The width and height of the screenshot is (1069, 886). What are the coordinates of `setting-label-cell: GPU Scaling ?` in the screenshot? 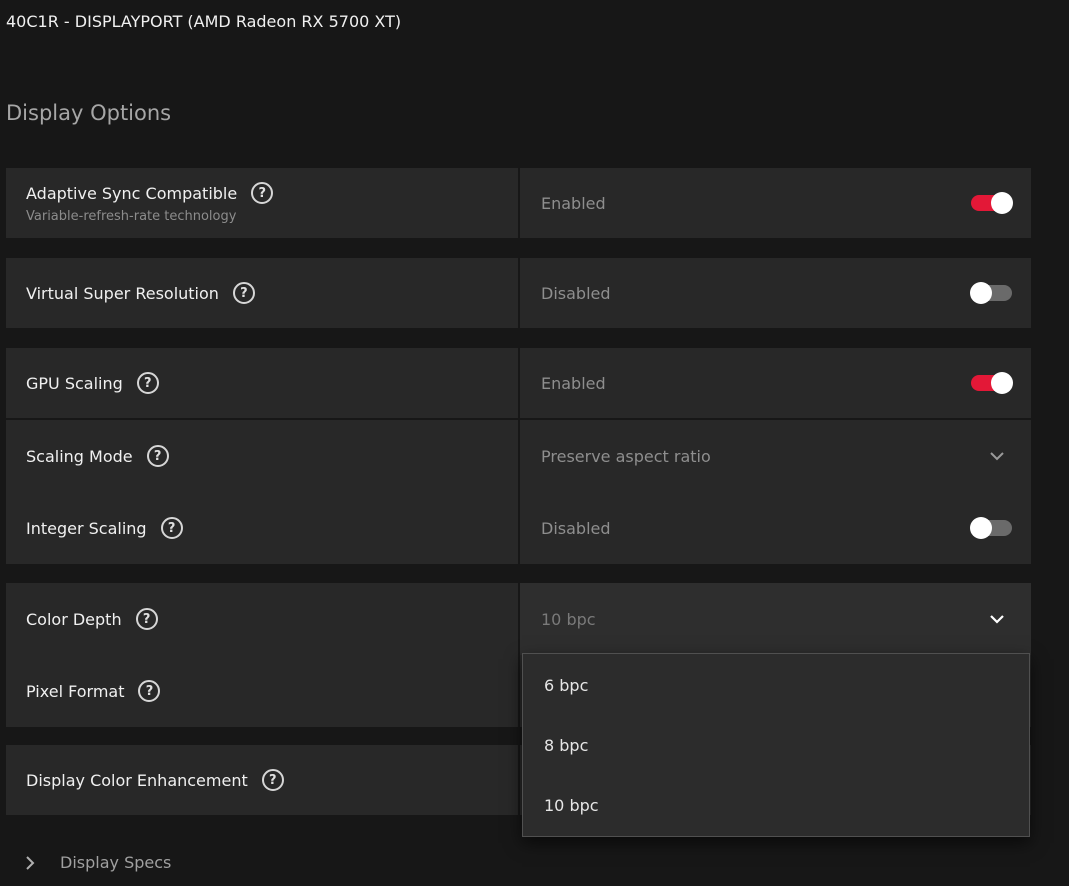 It's located at (262, 383).